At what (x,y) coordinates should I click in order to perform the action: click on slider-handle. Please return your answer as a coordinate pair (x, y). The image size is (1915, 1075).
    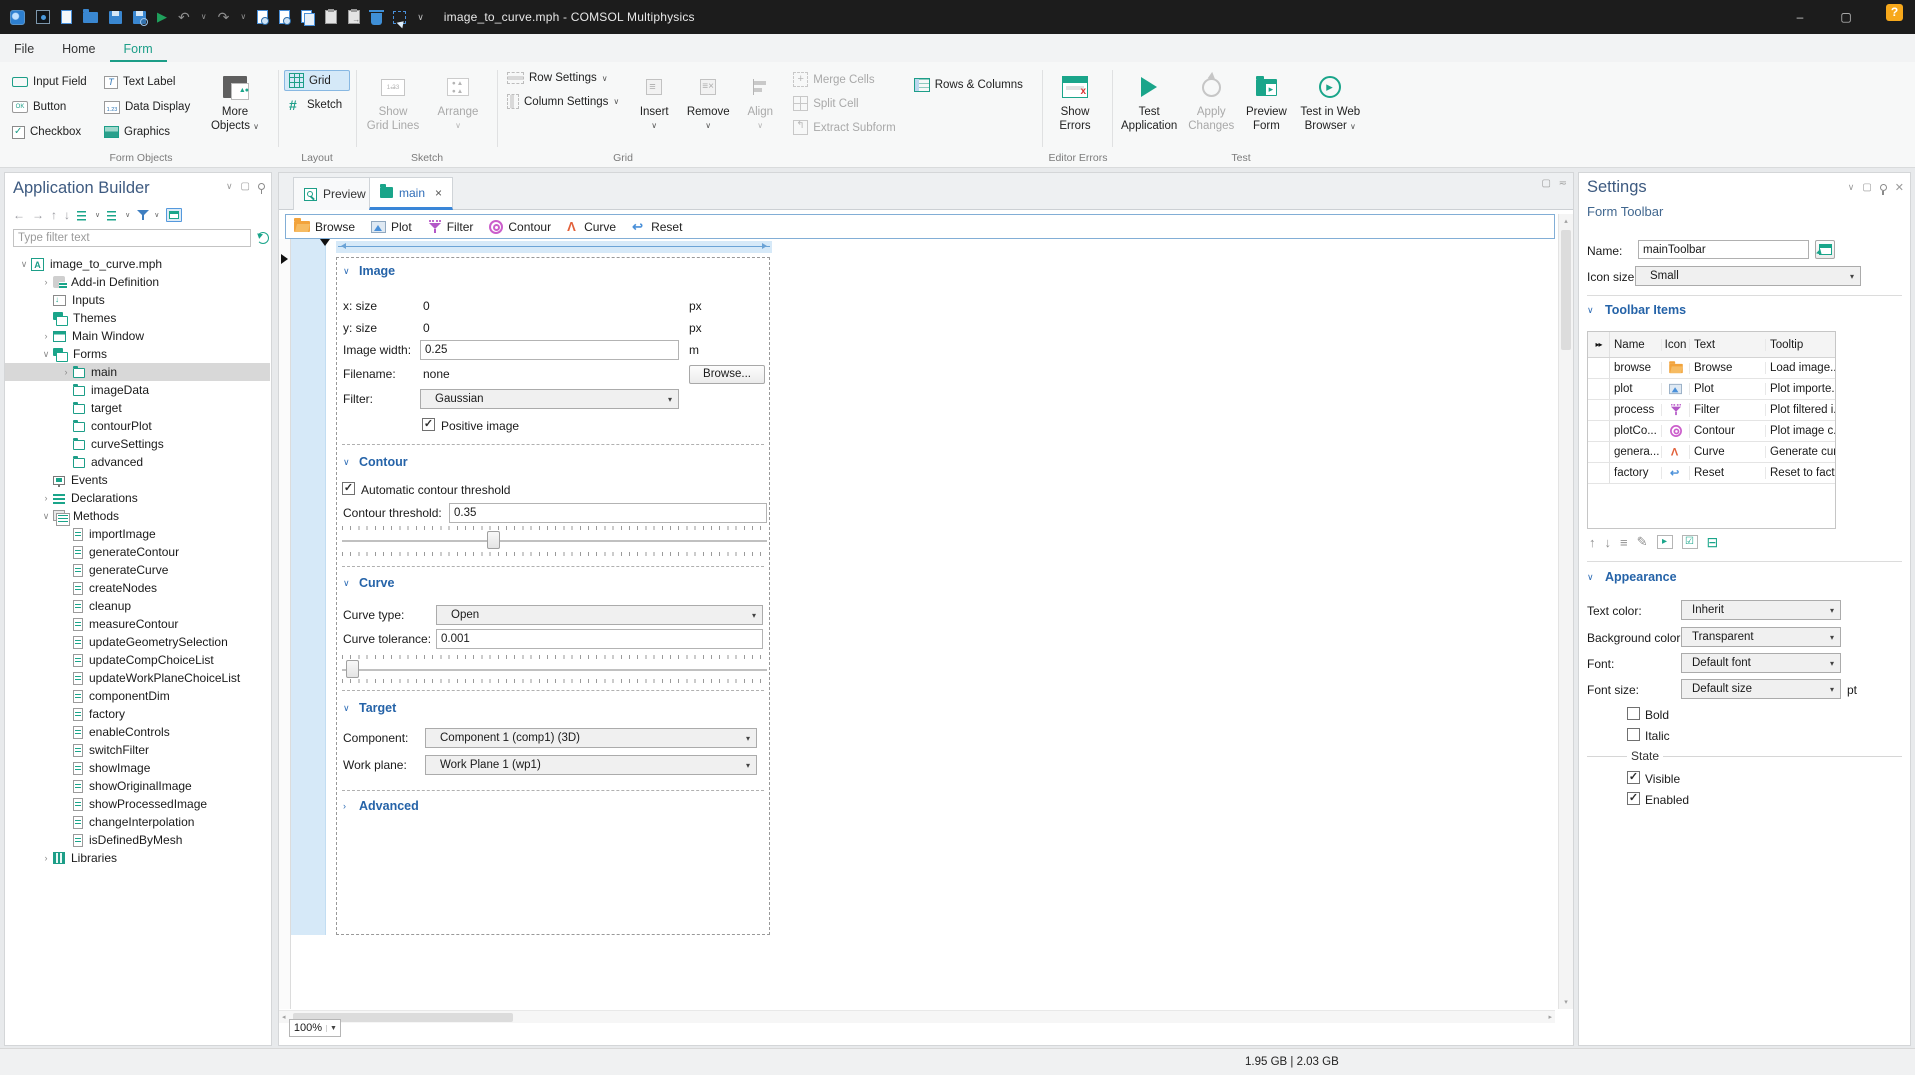
    Looking at the image, I should click on (493, 540).